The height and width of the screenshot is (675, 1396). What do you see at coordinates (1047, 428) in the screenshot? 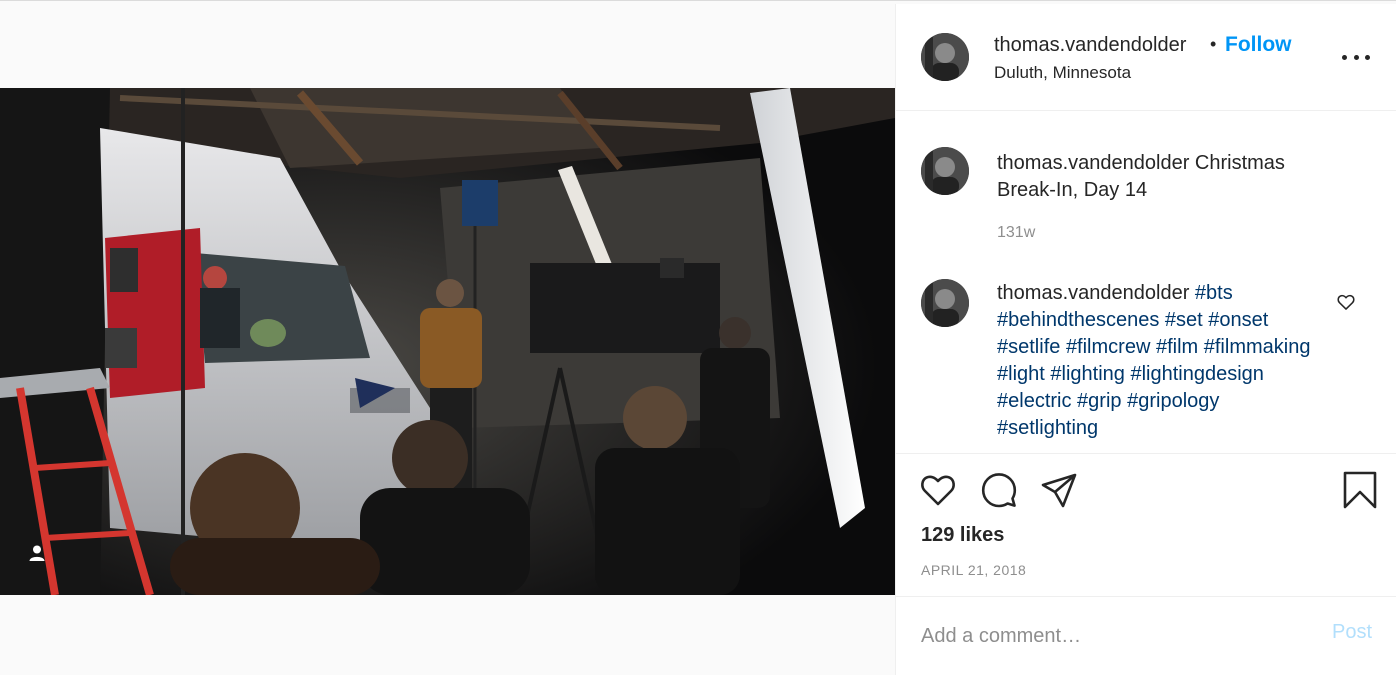
I see `hashtag: #setlighting` at bounding box center [1047, 428].